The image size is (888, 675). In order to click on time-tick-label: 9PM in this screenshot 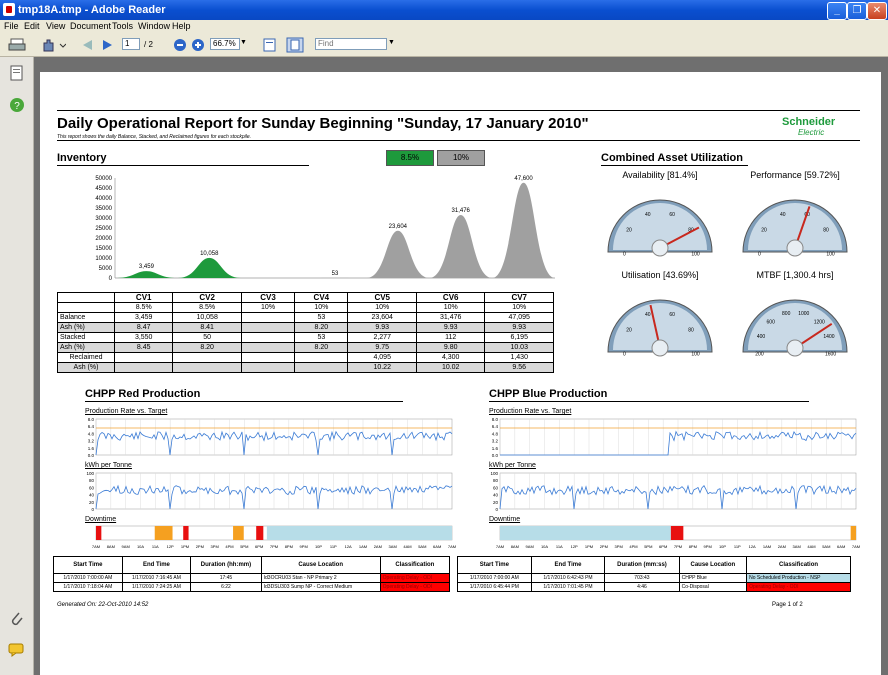, I will do `click(708, 546)`.